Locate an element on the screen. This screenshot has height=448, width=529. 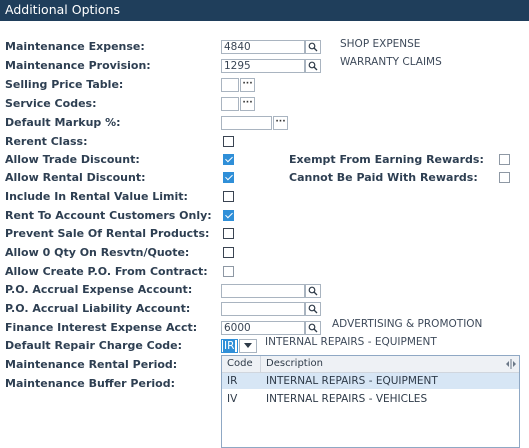
allow-rental-discount-label: Allow Rental Discount: is located at coordinates (75, 177).